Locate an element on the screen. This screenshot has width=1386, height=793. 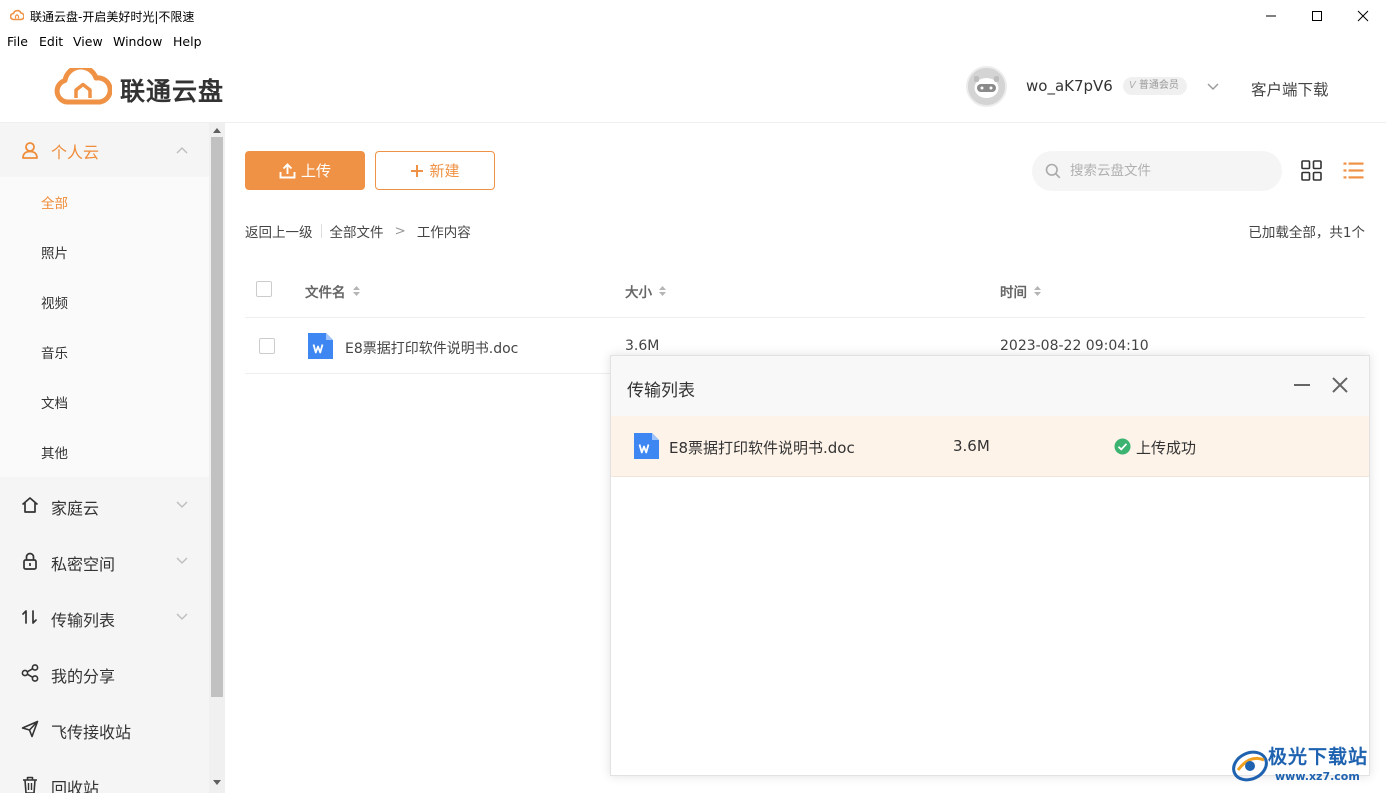
file-name: E8票据打印软件说明书.doc is located at coordinates (431, 348).